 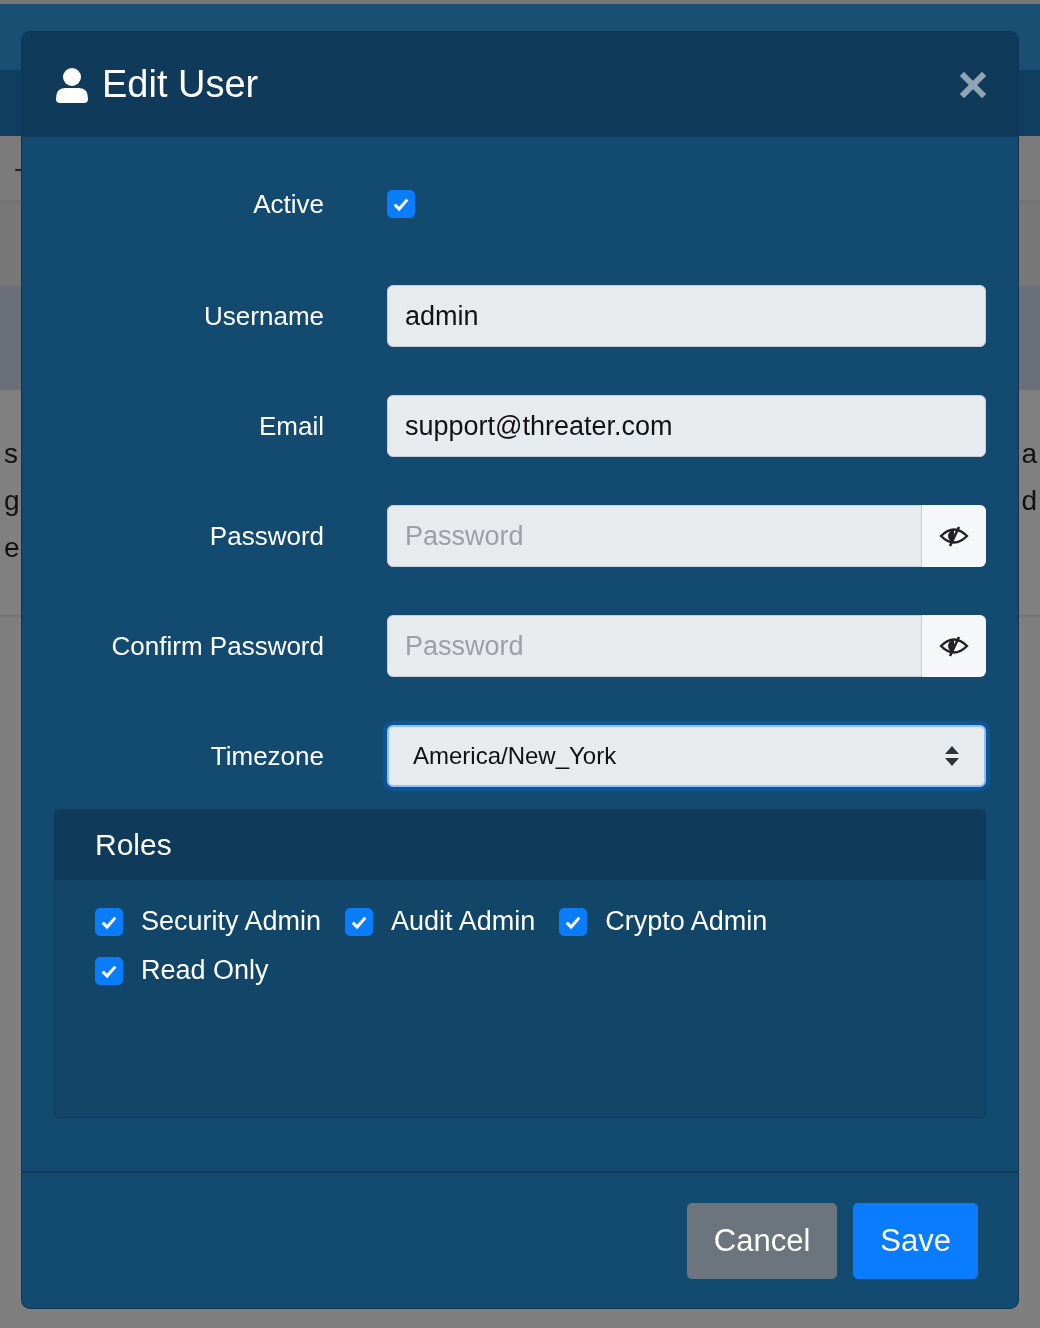 I want to click on background-text: a, so click(x=1029, y=454).